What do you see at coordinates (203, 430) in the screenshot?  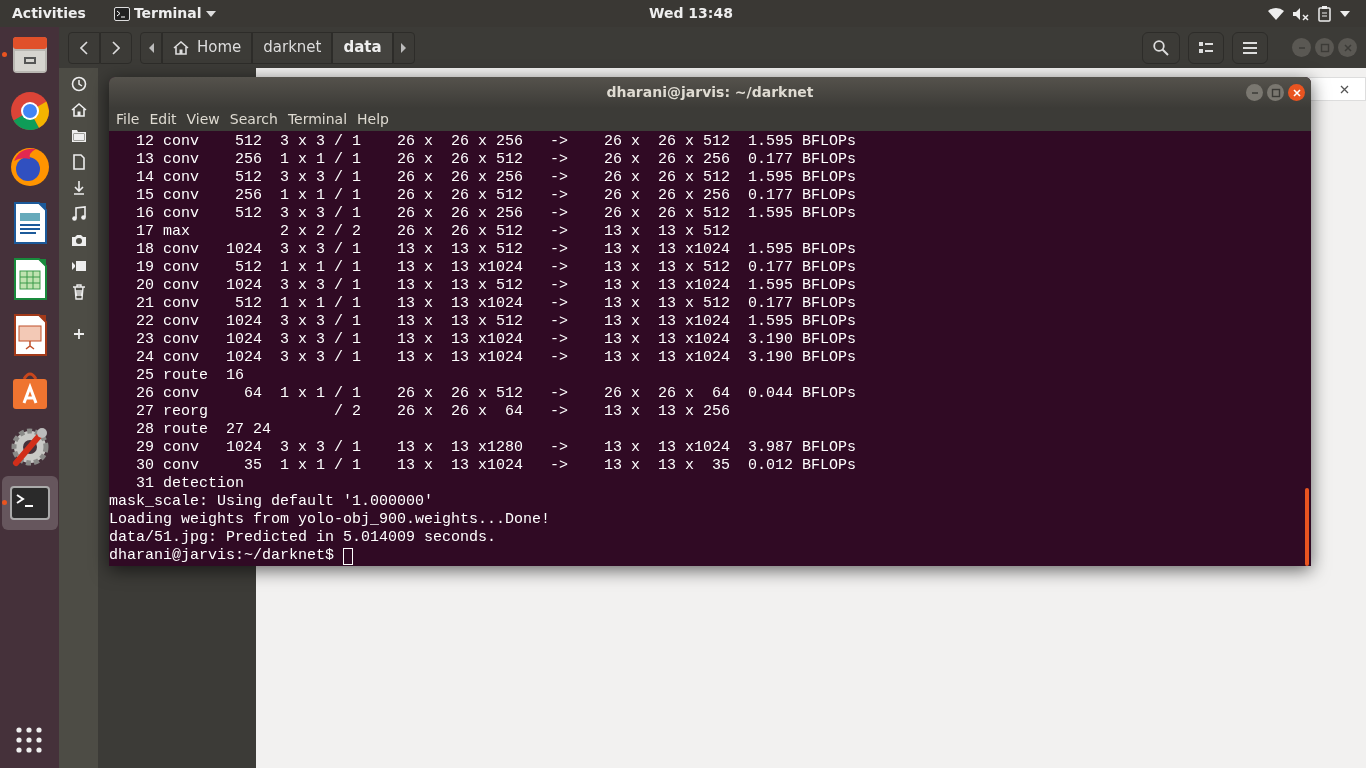 I see `terminal-line: 28 route 27 24` at bounding box center [203, 430].